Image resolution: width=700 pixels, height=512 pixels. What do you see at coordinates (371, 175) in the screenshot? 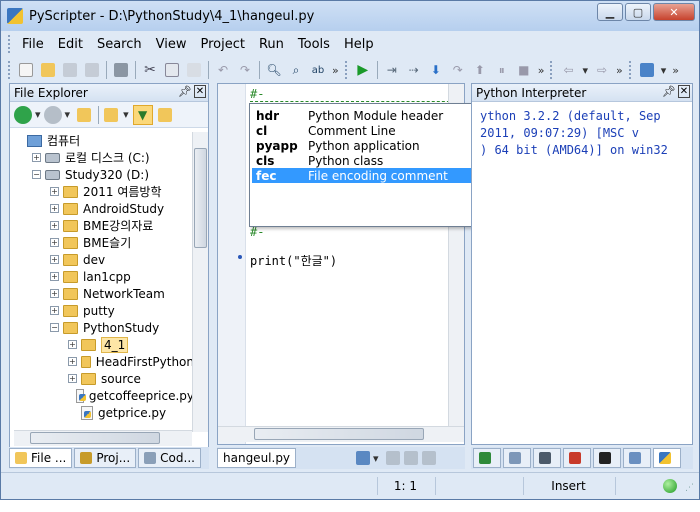
I see `completion-item: fec File encoding comment` at bounding box center [371, 175].